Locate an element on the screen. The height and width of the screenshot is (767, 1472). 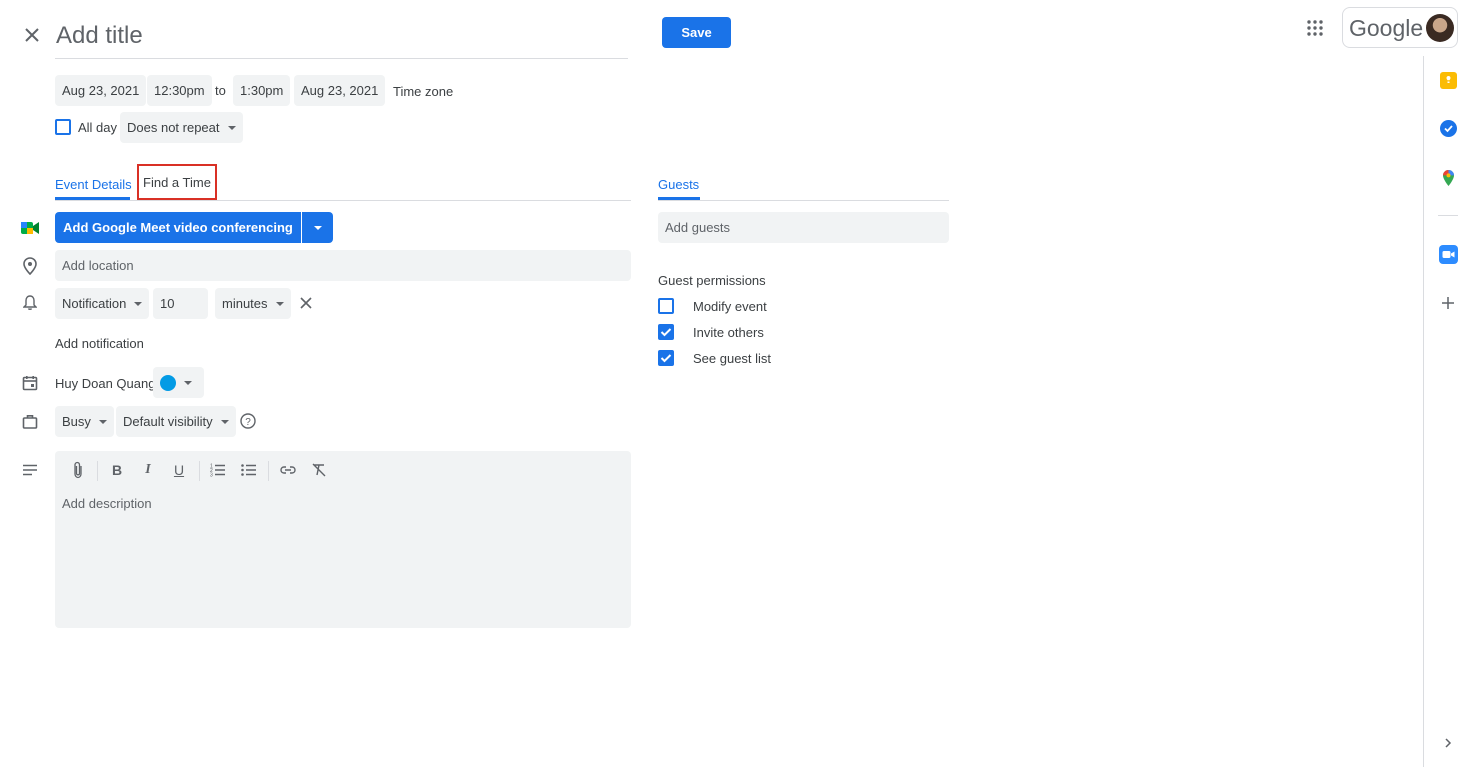
start-time: 12:30pm is located at coordinates (179, 90).